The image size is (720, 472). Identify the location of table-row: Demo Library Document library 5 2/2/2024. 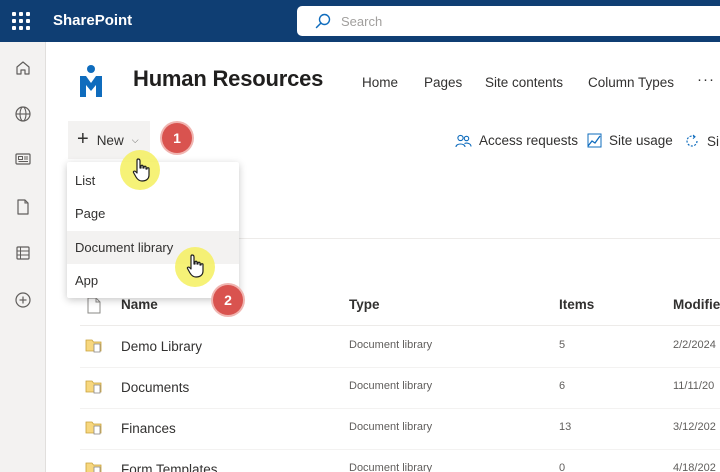
(400, 346).